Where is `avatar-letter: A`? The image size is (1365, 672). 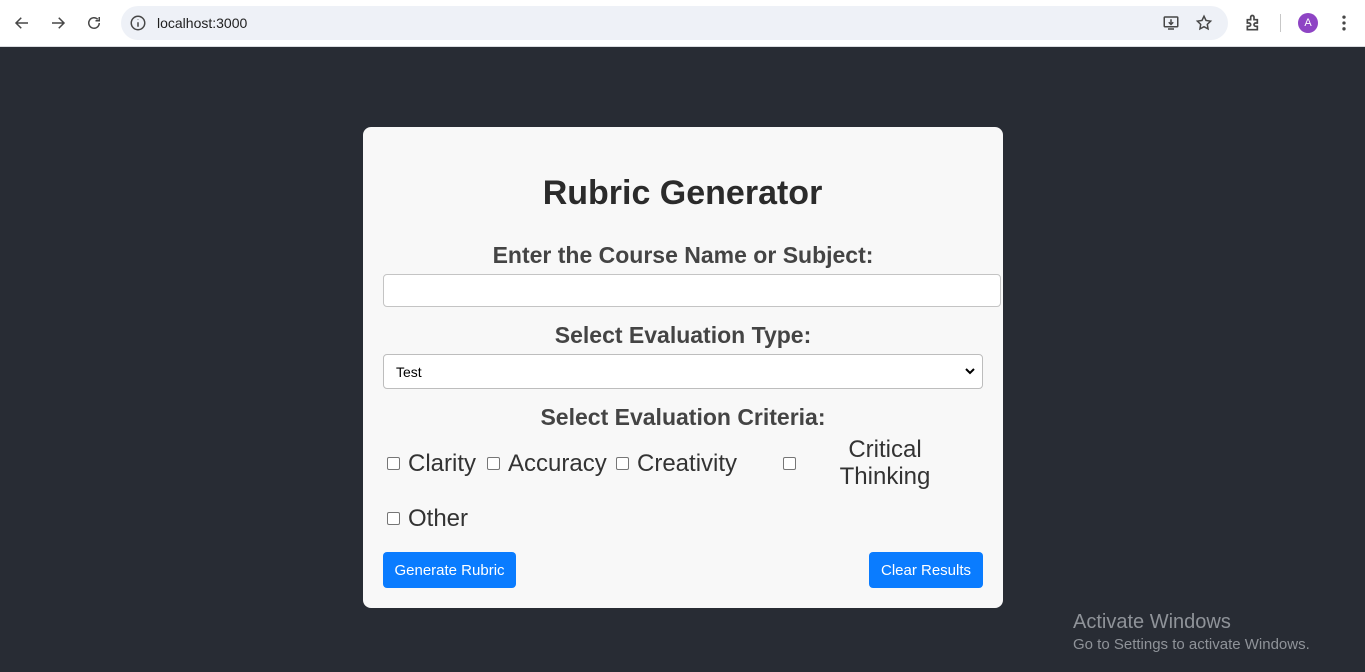 avatar-letter: A is located at coordinates (1308, 23).